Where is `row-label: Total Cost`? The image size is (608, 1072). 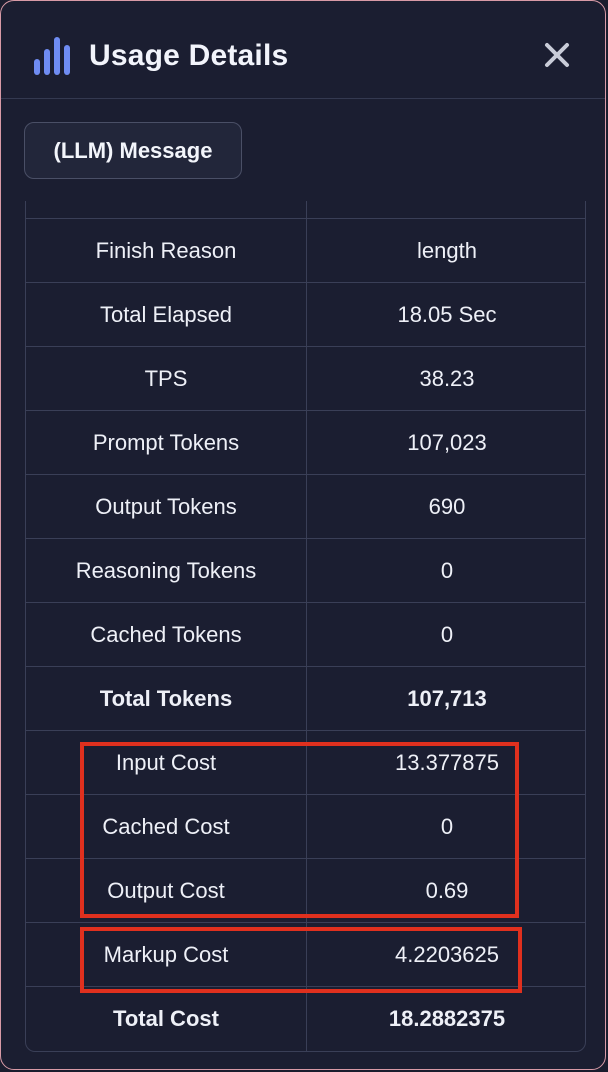
row-label: Total Cost is located at coordinates (166, 1018).